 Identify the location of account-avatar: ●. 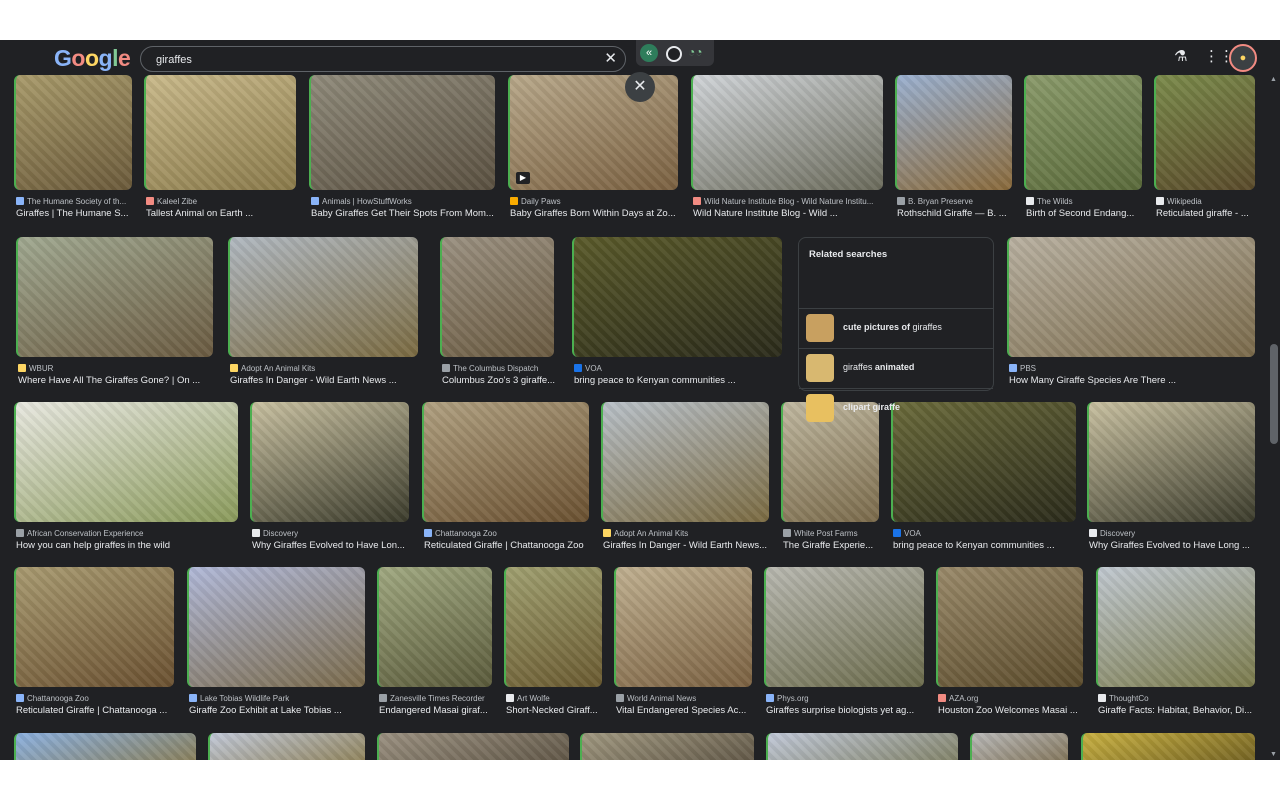
(1243, 58).